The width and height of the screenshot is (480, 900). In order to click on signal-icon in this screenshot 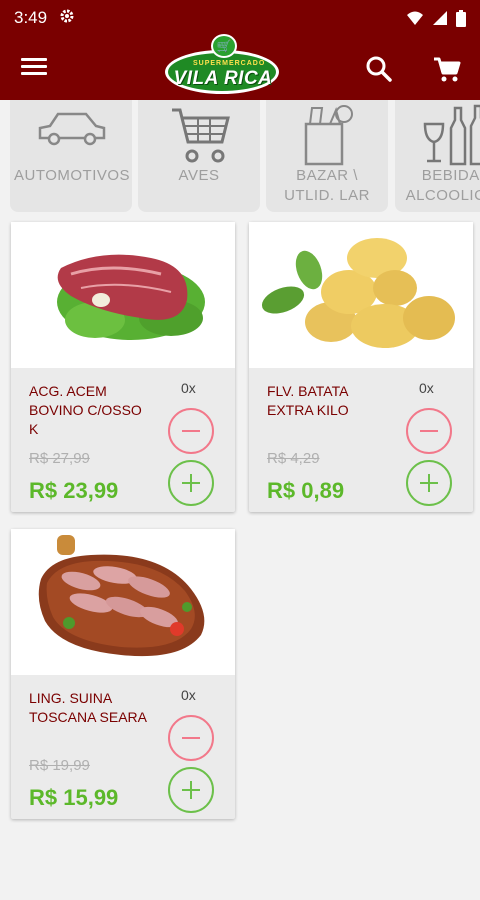, I will do `click(440, 18)`.